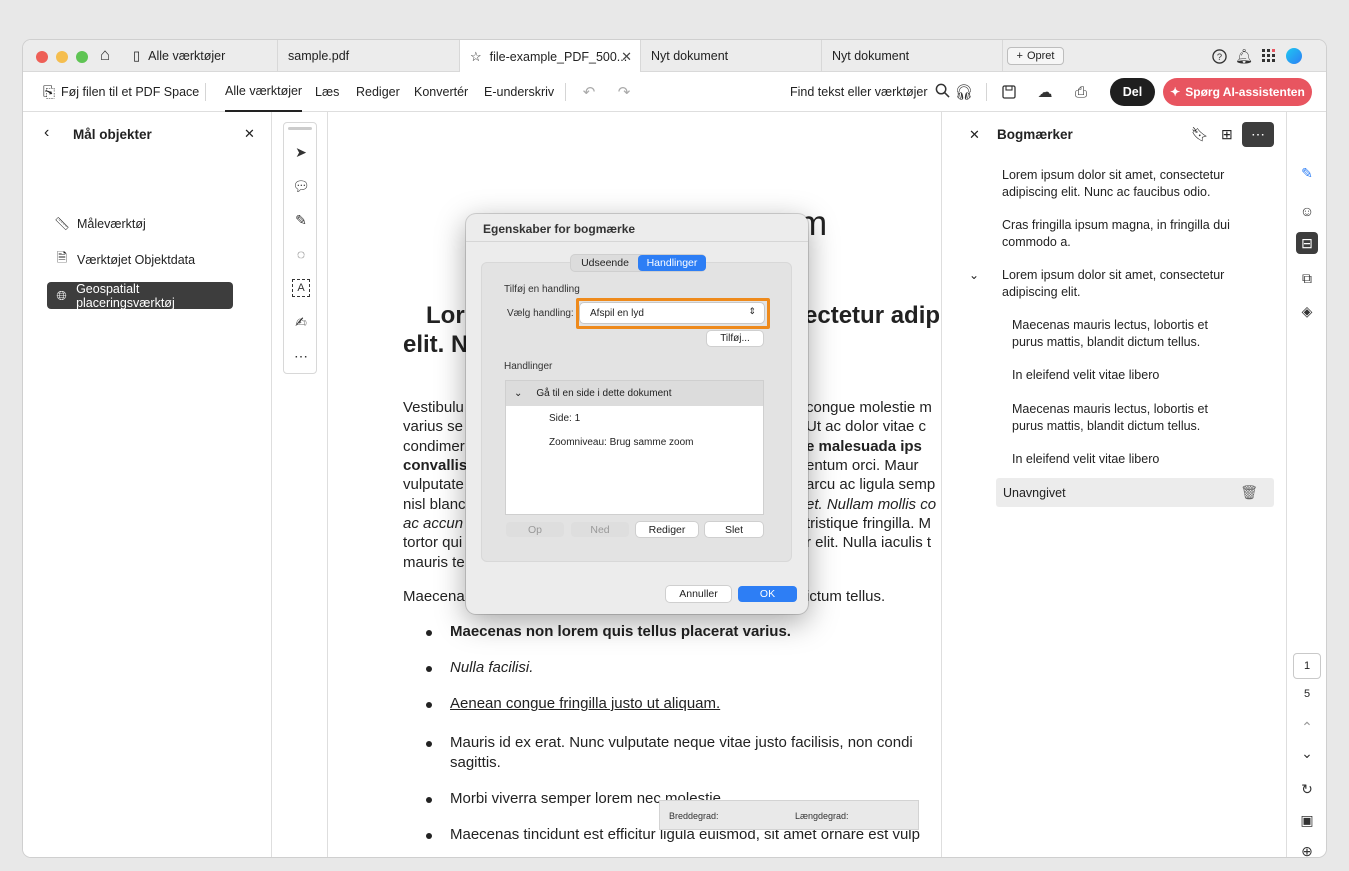 The image size is (1349, 871). Describe the element at coordinates (862, 465) in the screenshot. I see `doc-text: entum orci. Maur` at that location.